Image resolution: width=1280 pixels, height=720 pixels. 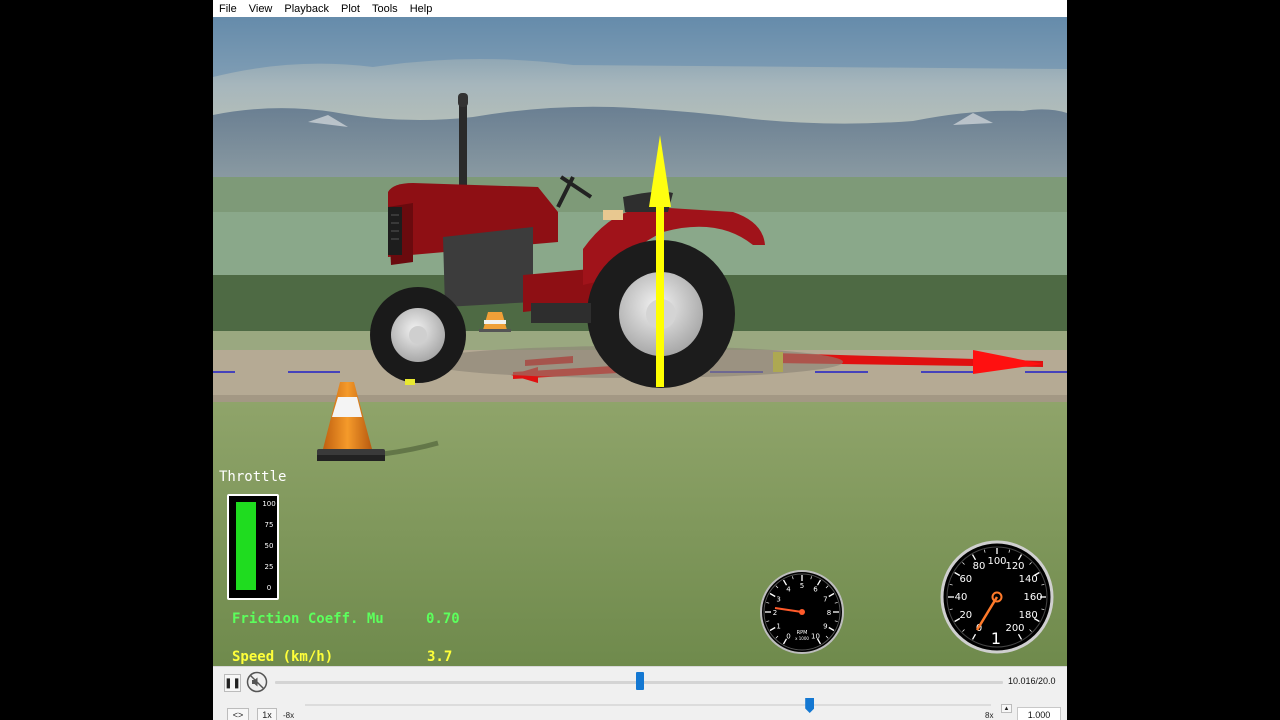 What do you see at coordinates (778, 627) in the screenshot?
I see `gauge-number: 1` at bounding box center [778, 627].